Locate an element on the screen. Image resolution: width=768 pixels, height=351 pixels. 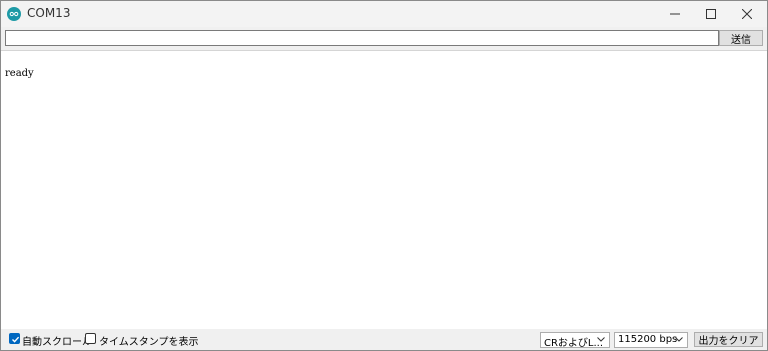
minimize-button is located at coordinates (675, 14).